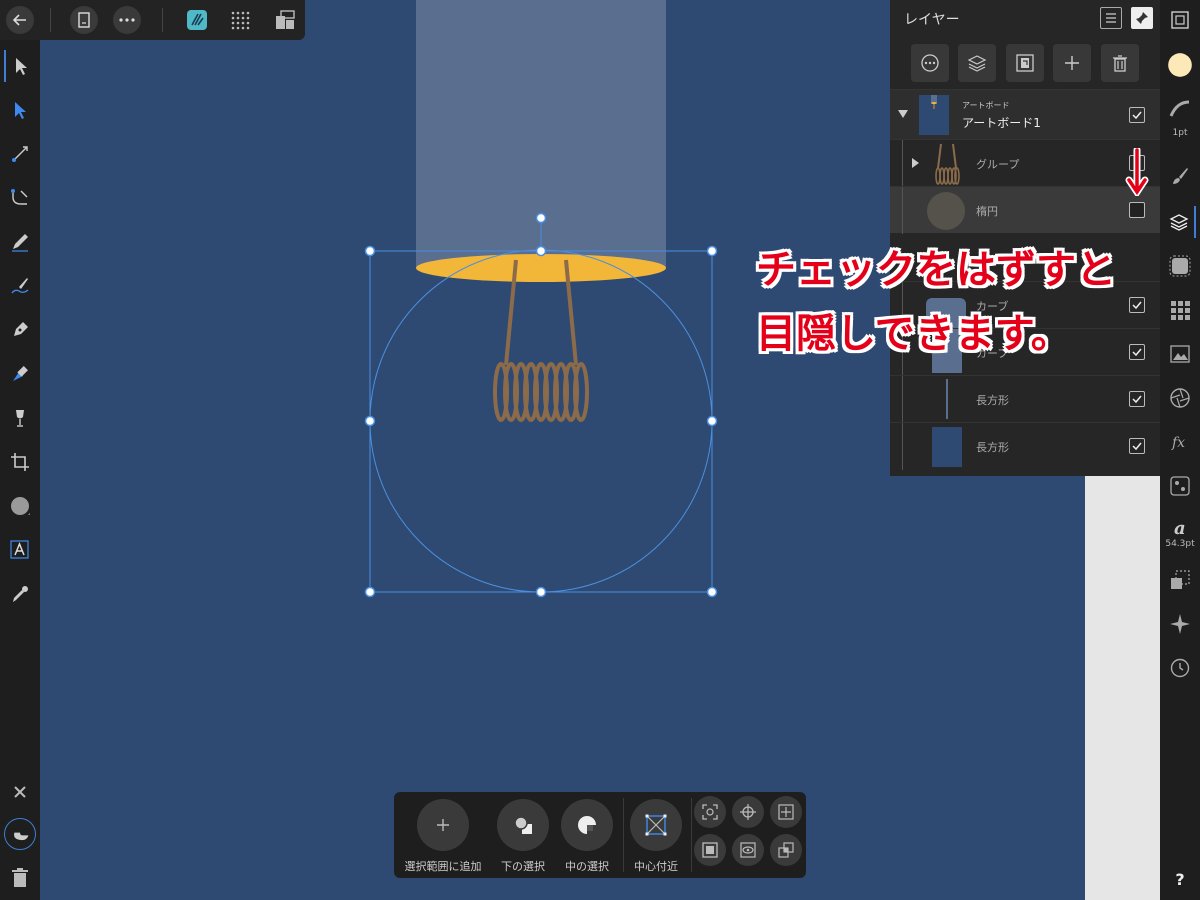 The image size is (1200, 900). I want to click on layers-button, so click(1180, 222).